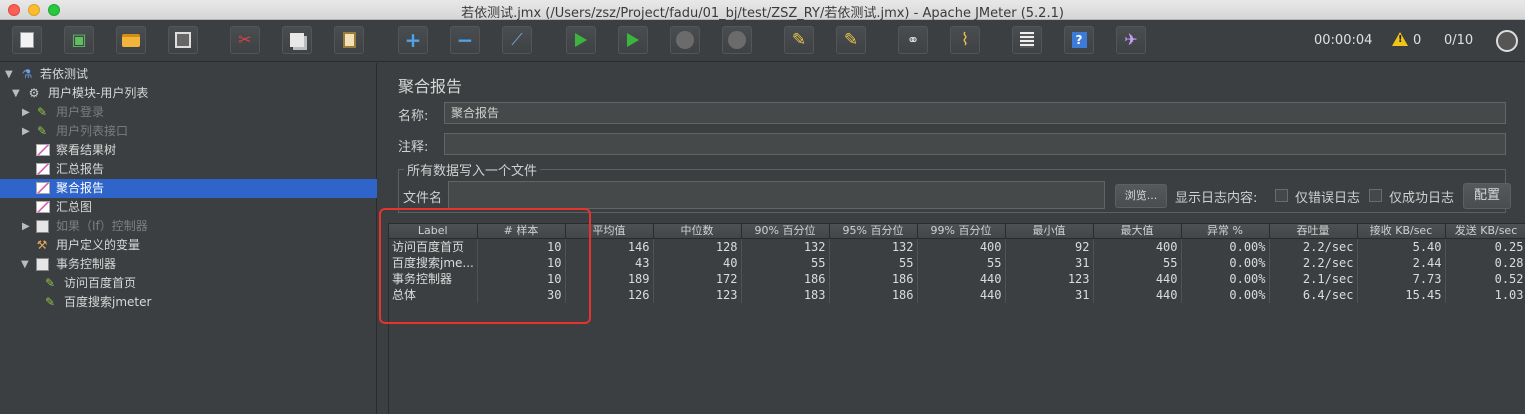  Describe the element at coordinates (776, 195) in the screenshot. I see `filename-field` at that location.